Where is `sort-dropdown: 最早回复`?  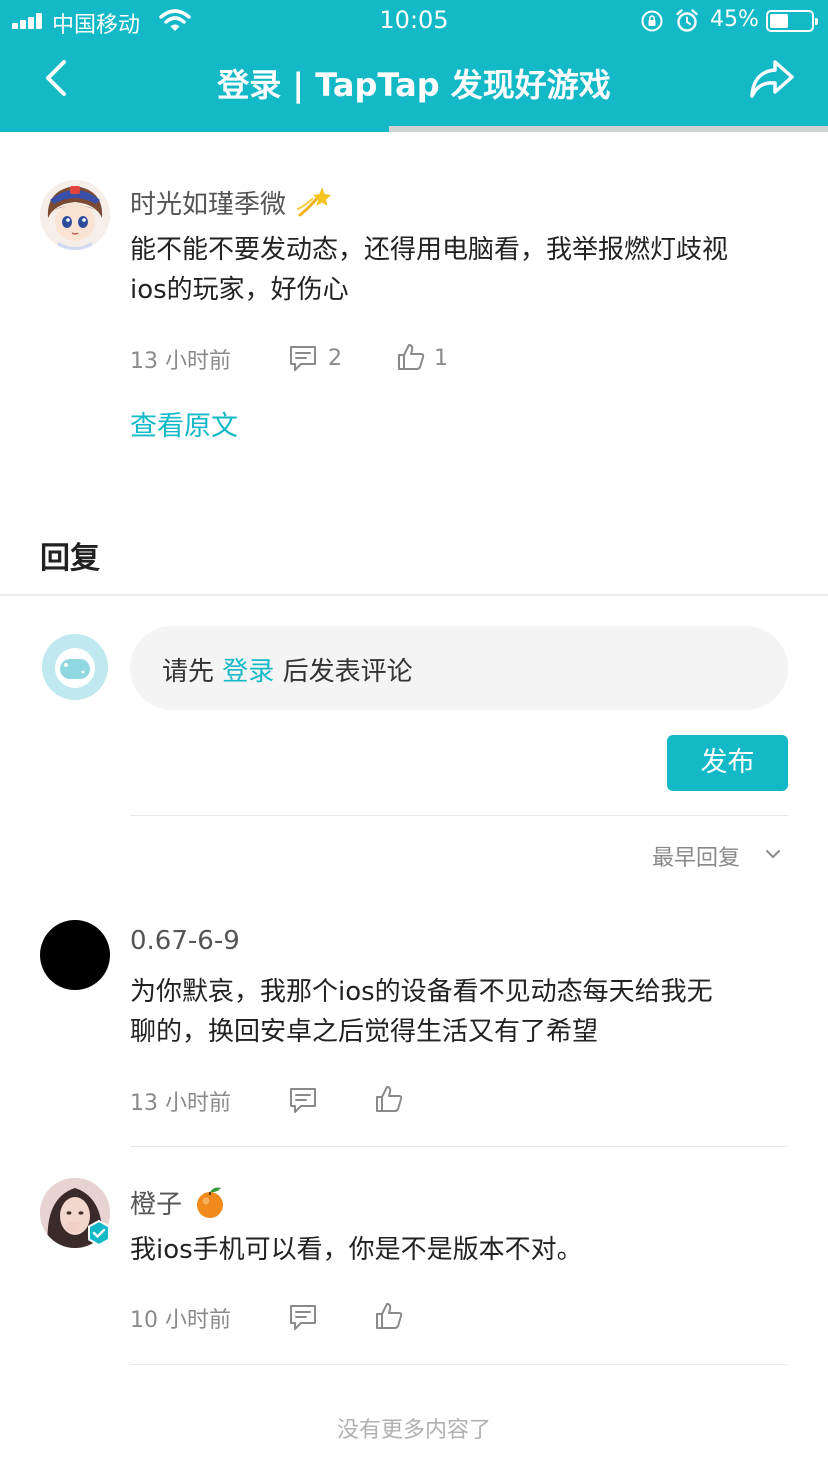 sort-dropdown: 最早回复 is located at coordinates (696, 856).